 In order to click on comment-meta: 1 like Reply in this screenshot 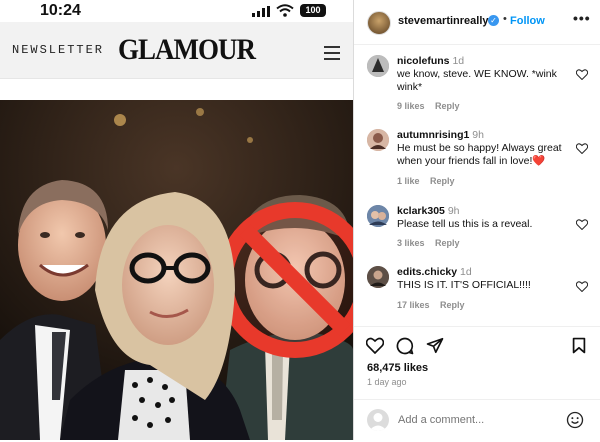, I will do `click(430, 181)`.